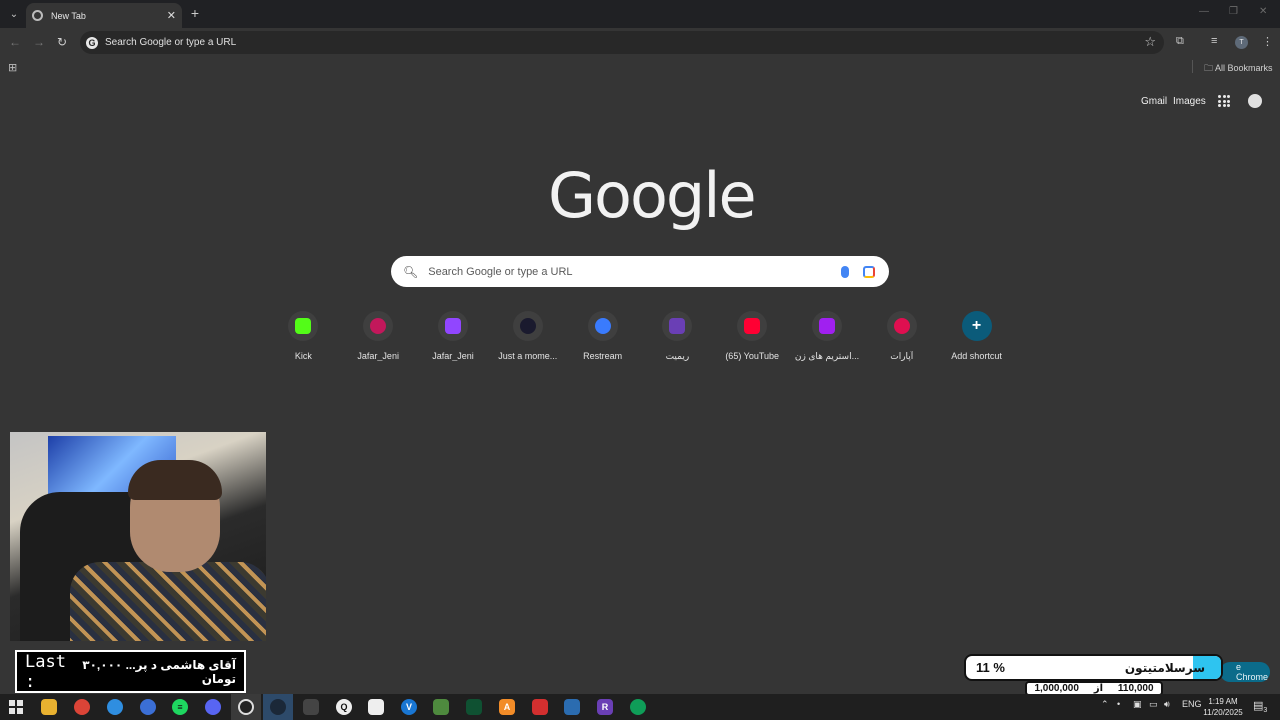 The height and width of the screenshot is (720, 1280). What do you see at coordinates (1167, 704) in the screenshot?
I see `volume-icon: 🔊︎` at bounding box center [1167, 704].